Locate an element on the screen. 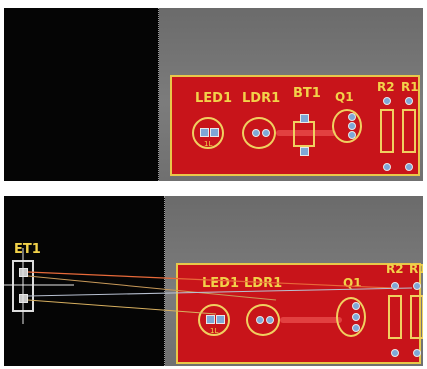 The height and width of the screenshot is (369, 427). bottom-led1-label: LED1 is located at coordinates (221, 283).